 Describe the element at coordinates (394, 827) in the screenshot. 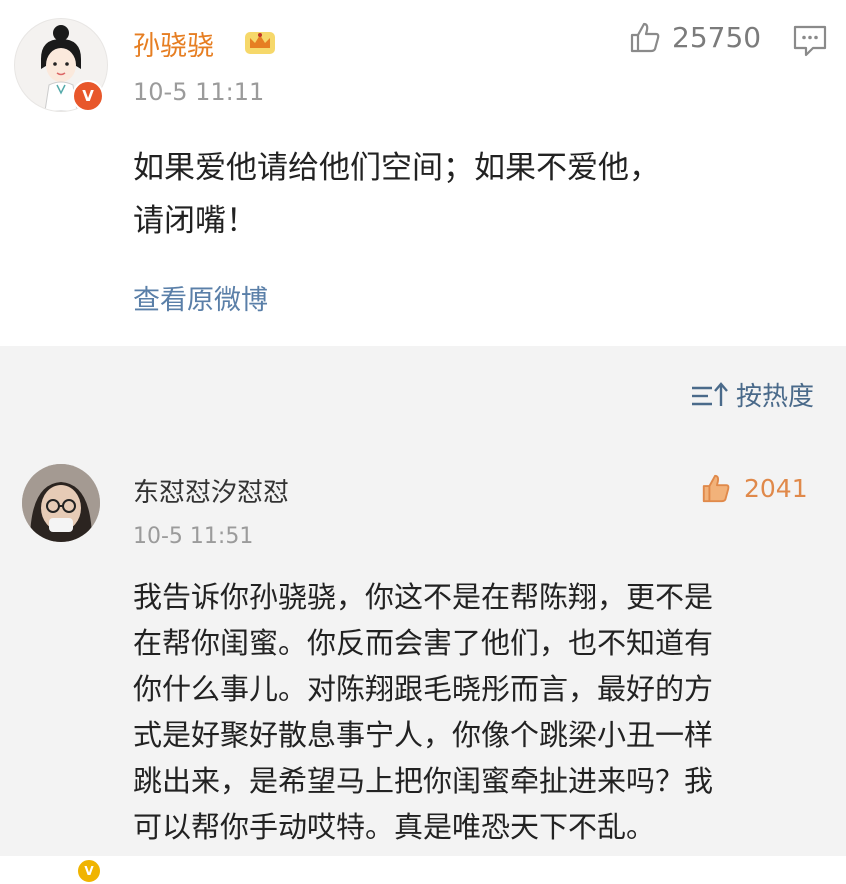

I see `comment-line: 可以帮你手动哎特。真是唯恐天下不乱。` at that location.